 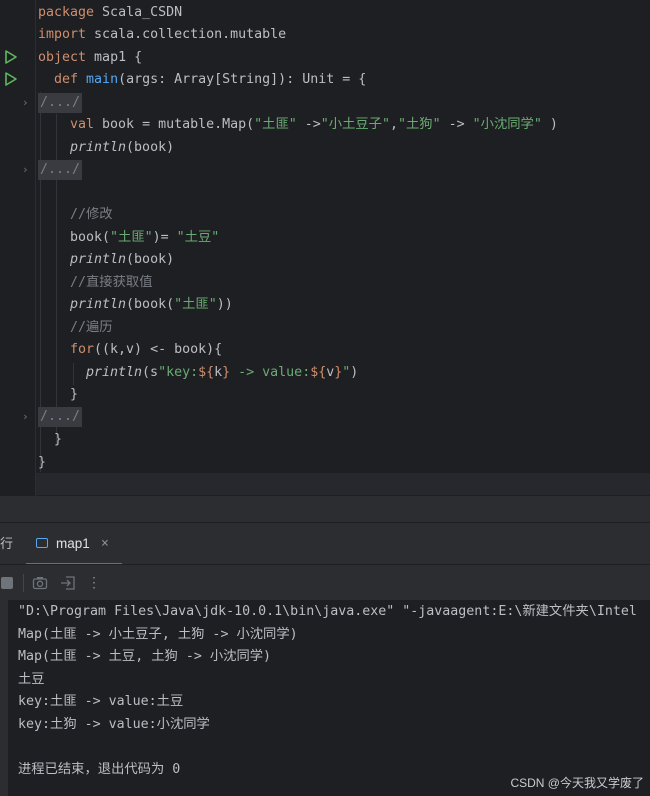 I want to click on console-line: 进程已结束，退出代码为 0, so click(x=99, y=769).